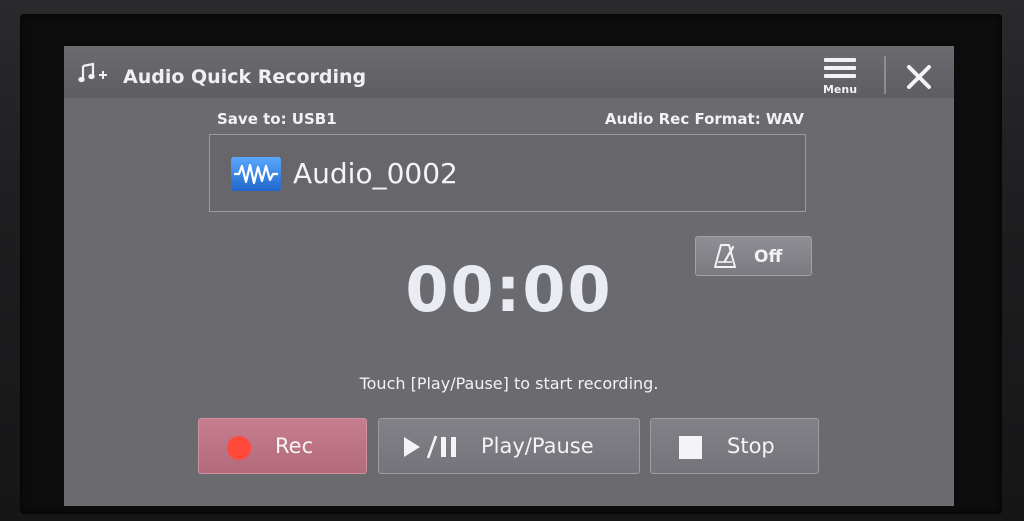 The height and width of the screenshot is (521, 1024). Describe the element at coordinates (507, 173) in the screenshot. I see `file-name-field: Audio_0002` at that location.